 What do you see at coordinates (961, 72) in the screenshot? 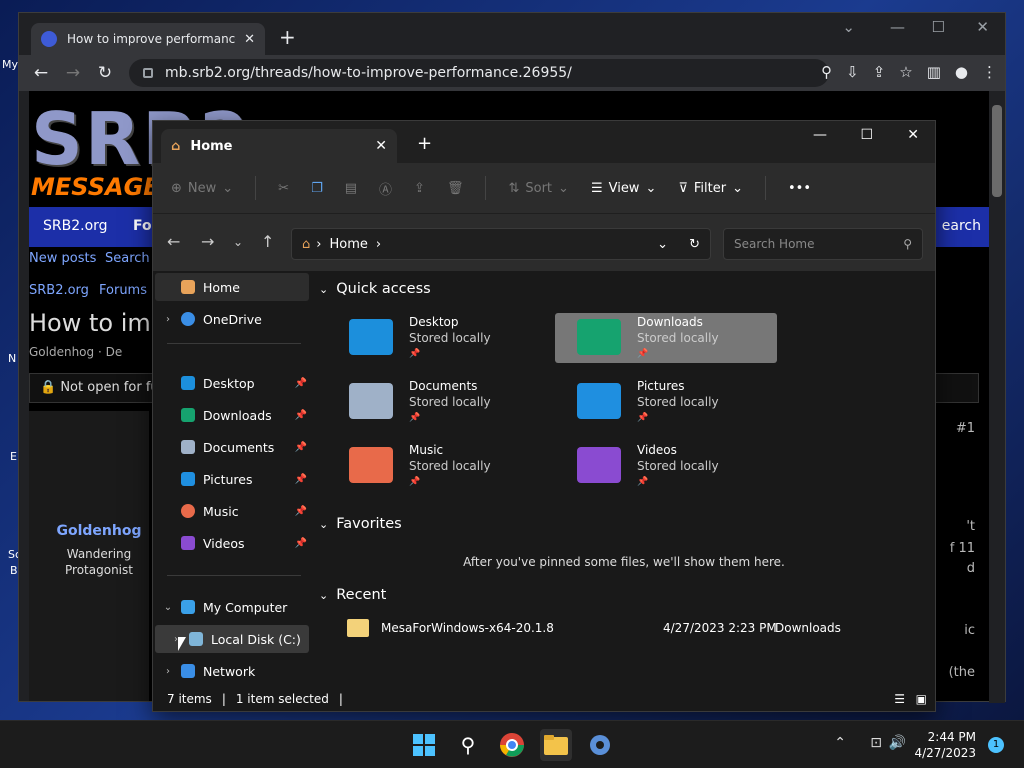
I see `profile-icon: ●` at bounding box center [961, 72].